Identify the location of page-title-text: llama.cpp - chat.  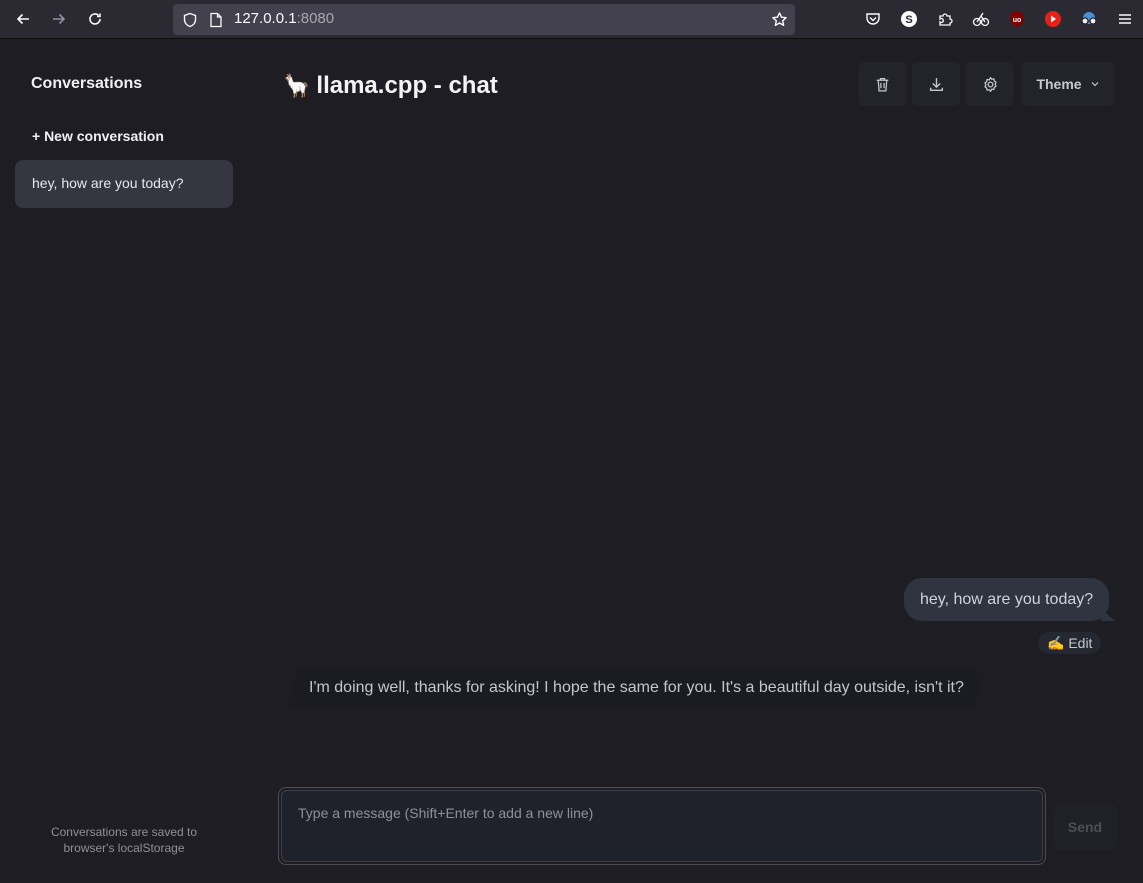
(407, 85).